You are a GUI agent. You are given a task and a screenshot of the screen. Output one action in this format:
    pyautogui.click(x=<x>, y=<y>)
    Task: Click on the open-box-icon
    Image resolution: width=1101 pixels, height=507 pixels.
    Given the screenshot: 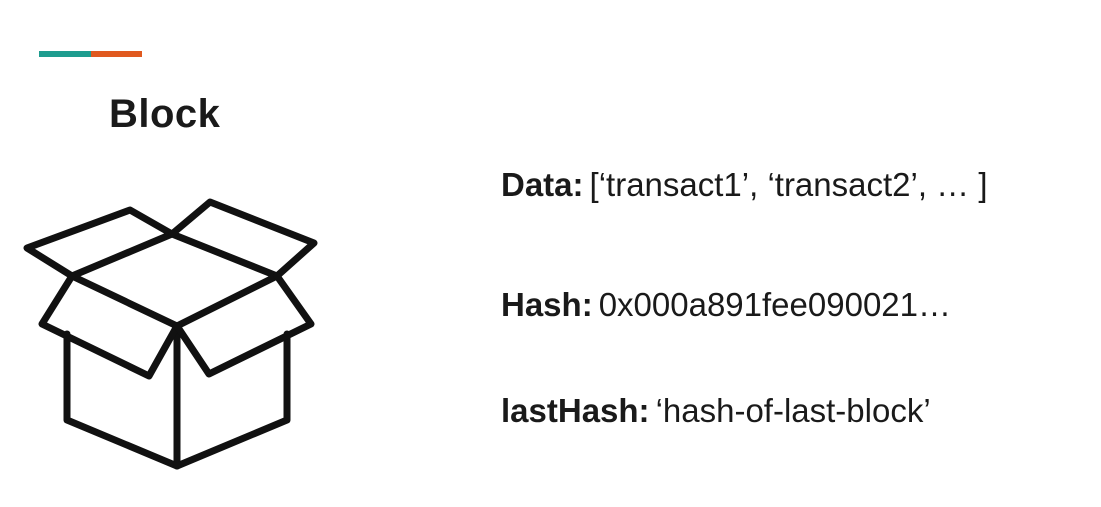 What is the action you would take?
    pyautogui.click(x=170, y=334)
    